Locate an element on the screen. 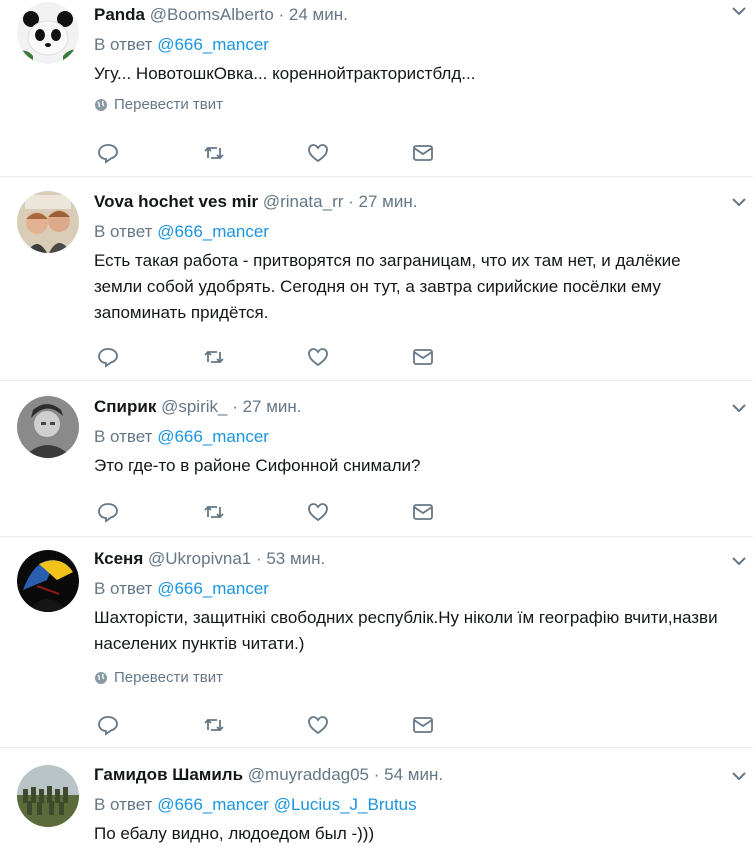  display-name: Спирик is located at coordinates (125, 406).